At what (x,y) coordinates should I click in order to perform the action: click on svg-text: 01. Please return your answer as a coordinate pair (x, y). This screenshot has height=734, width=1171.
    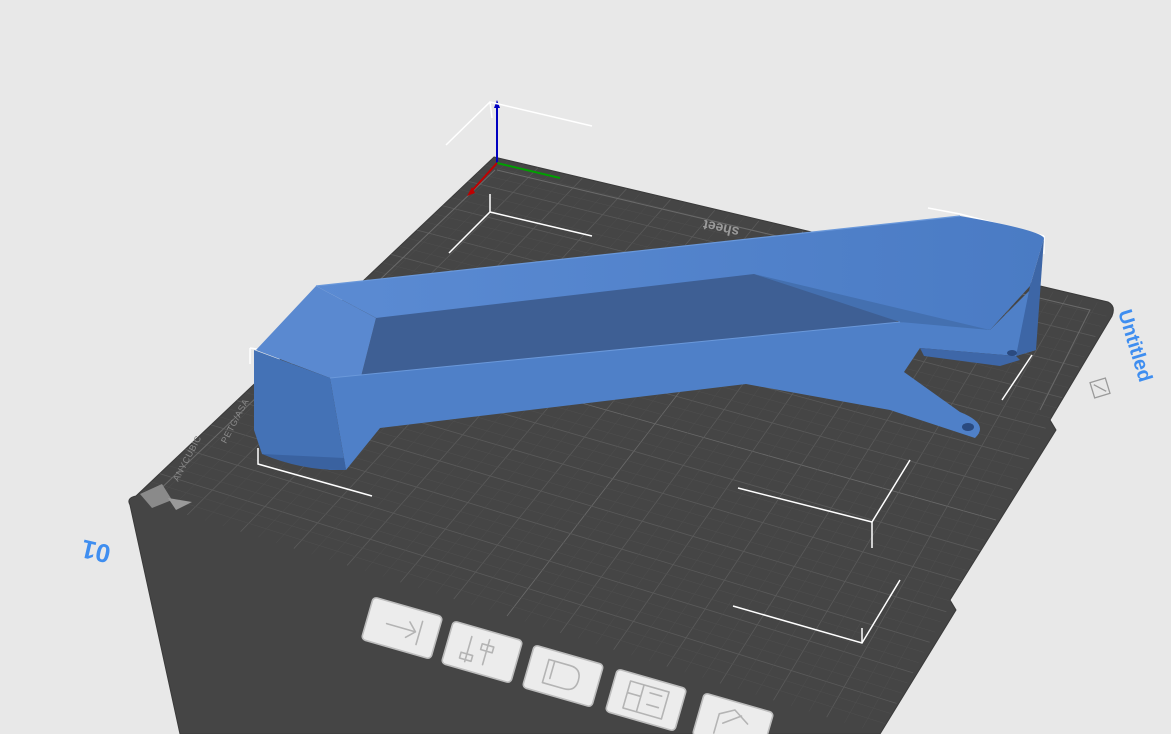
    Looking at the image, I should click on (95, 552).